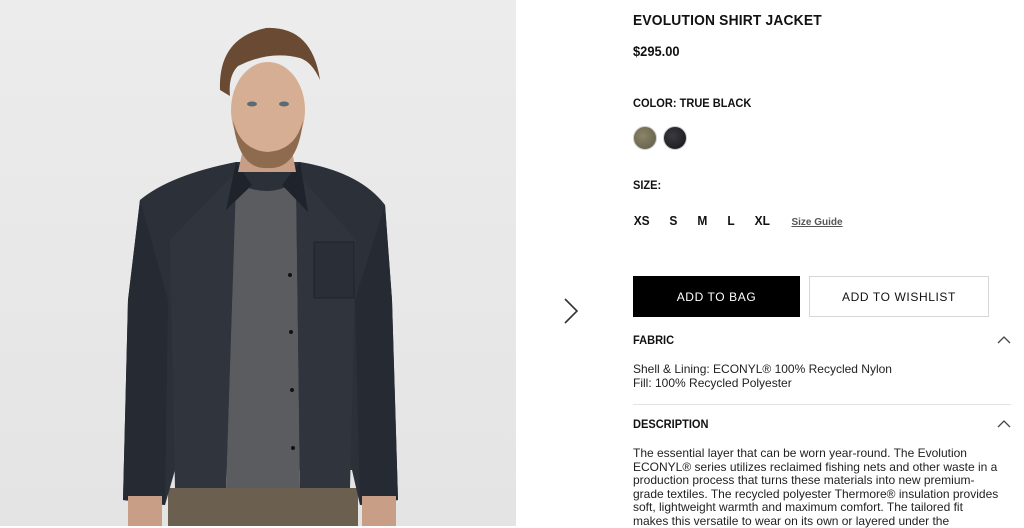  Describe the element at coordinates (647, 185) in the screenshot. I see `size-label: SIZE:` at that location.